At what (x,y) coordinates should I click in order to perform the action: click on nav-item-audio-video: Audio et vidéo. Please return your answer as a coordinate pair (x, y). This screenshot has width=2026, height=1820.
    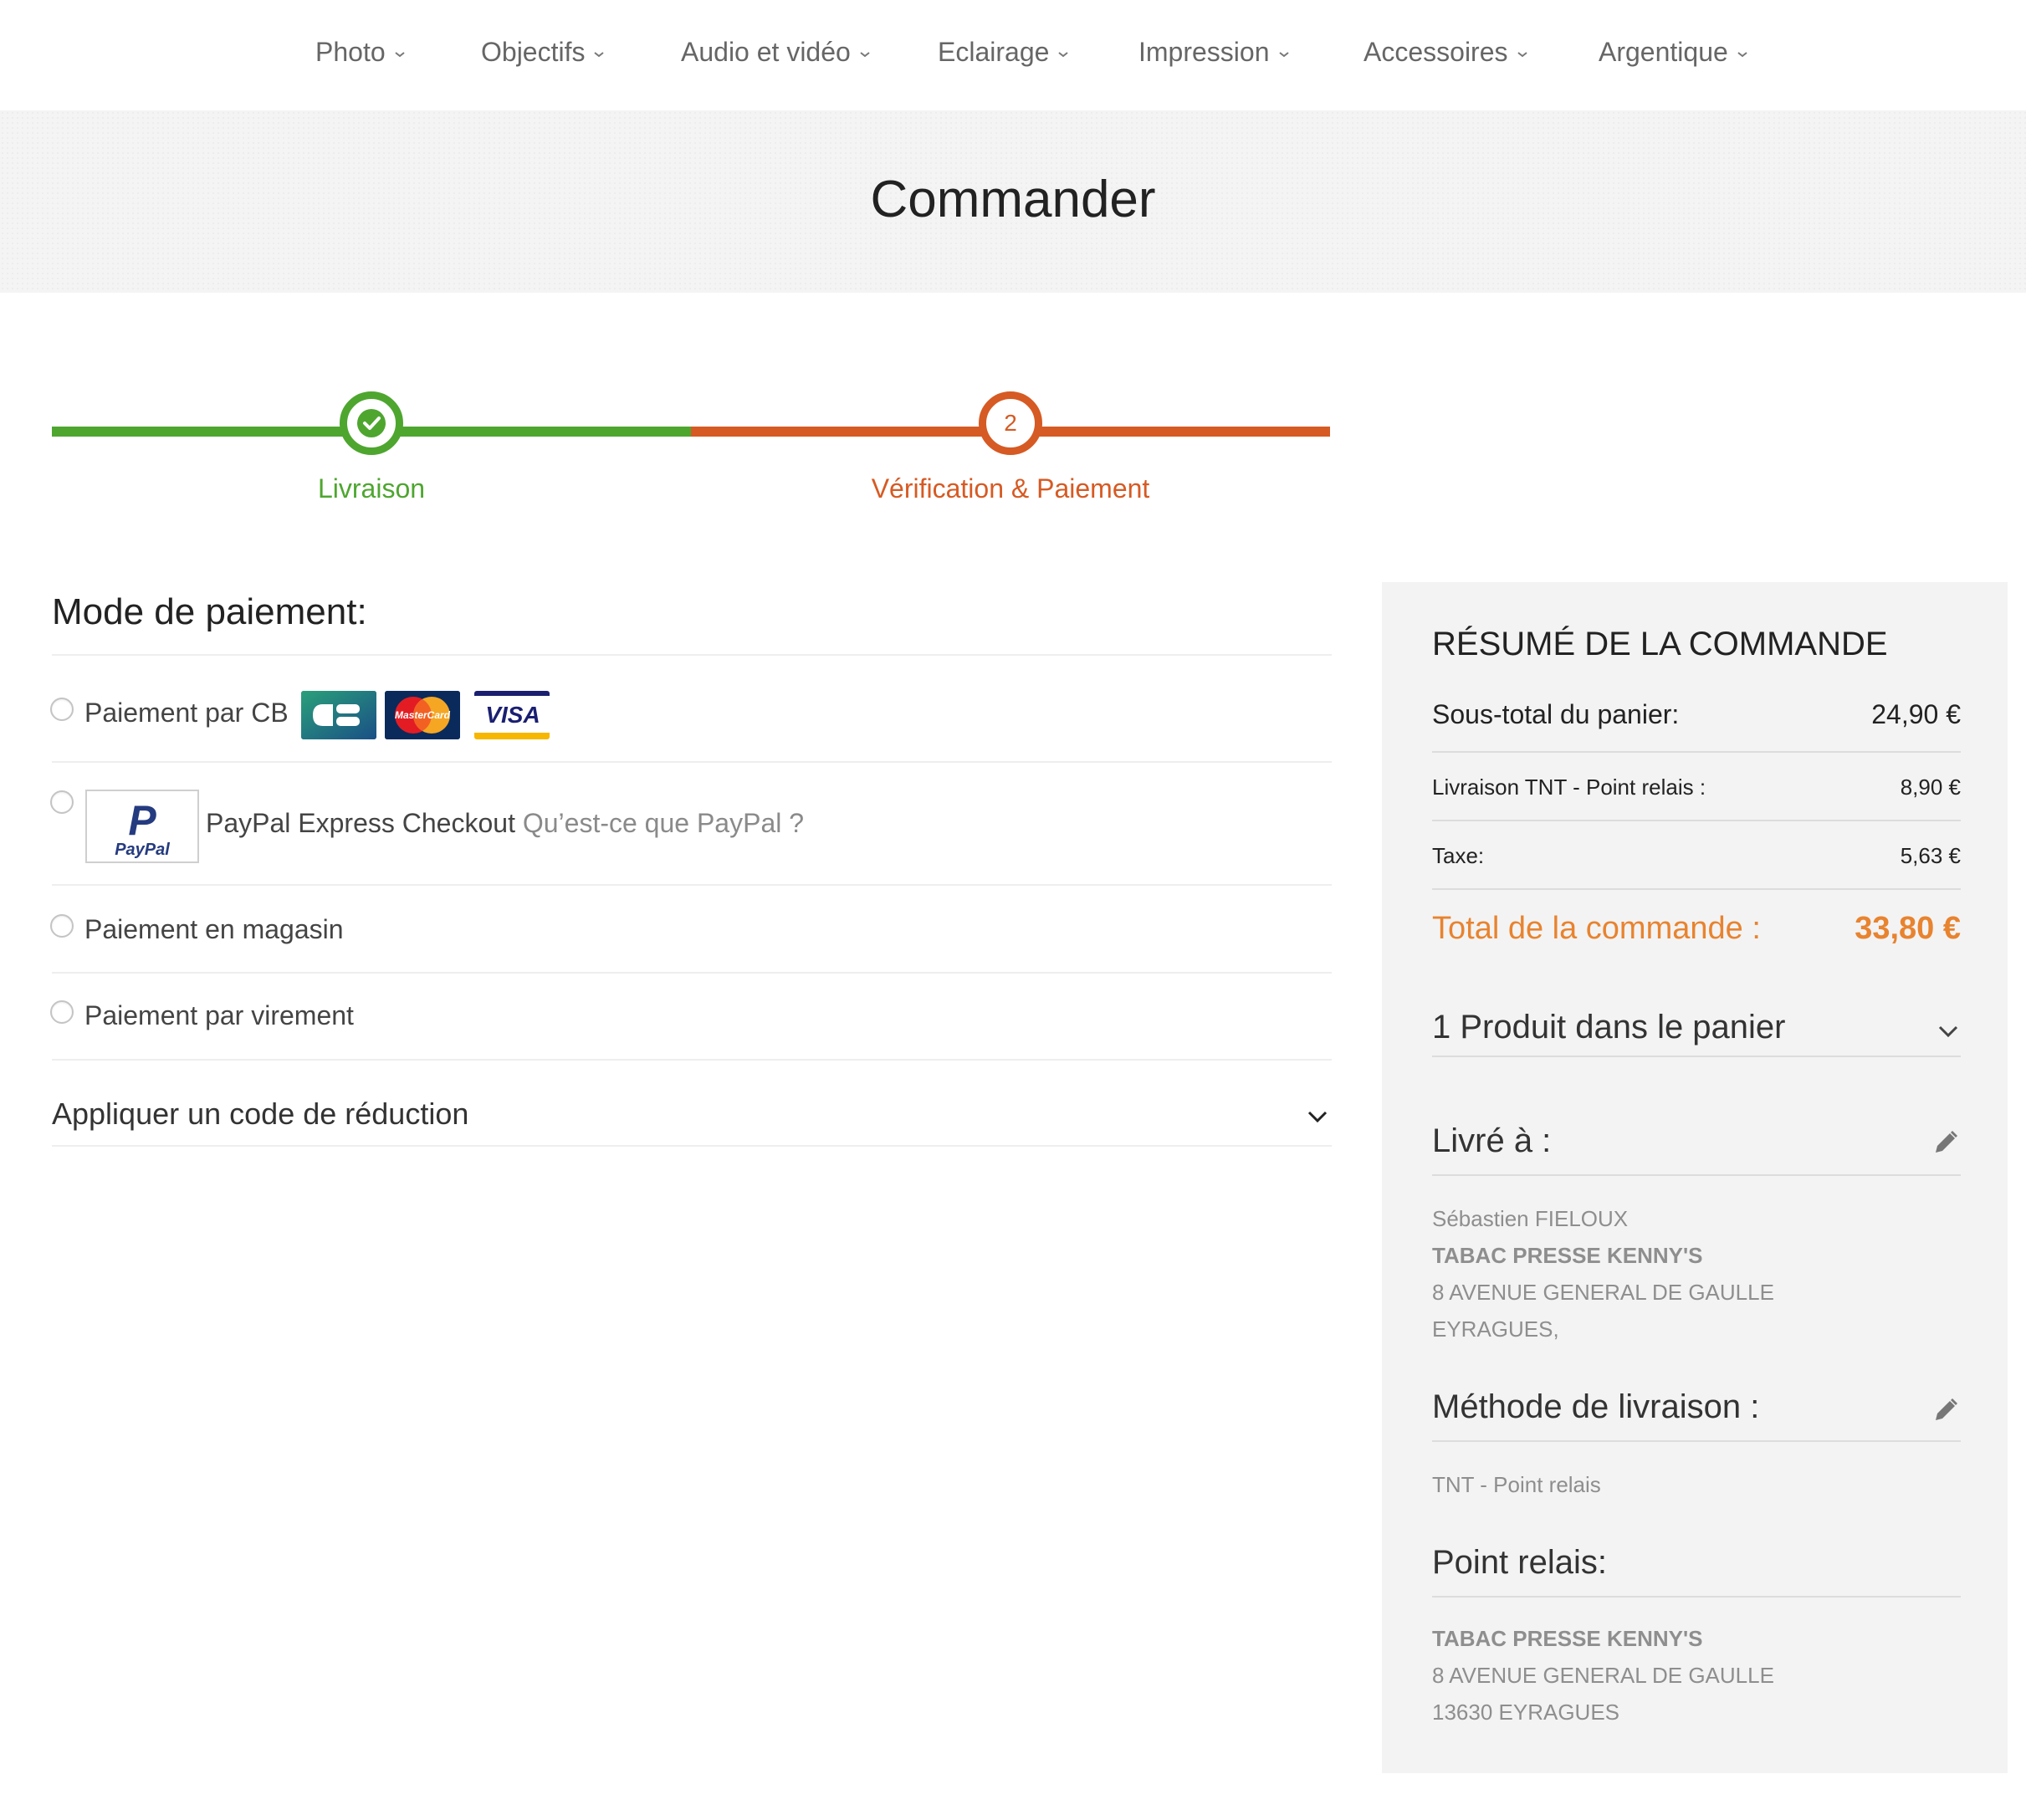
    Looking at the image, I should click on (776, 51).